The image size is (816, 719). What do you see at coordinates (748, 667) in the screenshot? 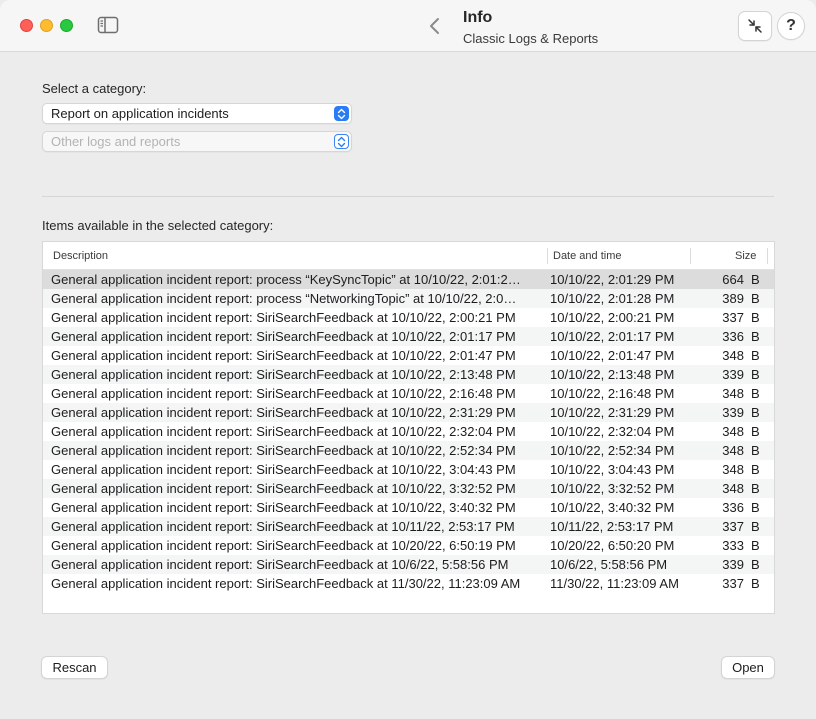
I see `open-button: Open` at bounding box center [748, 667].